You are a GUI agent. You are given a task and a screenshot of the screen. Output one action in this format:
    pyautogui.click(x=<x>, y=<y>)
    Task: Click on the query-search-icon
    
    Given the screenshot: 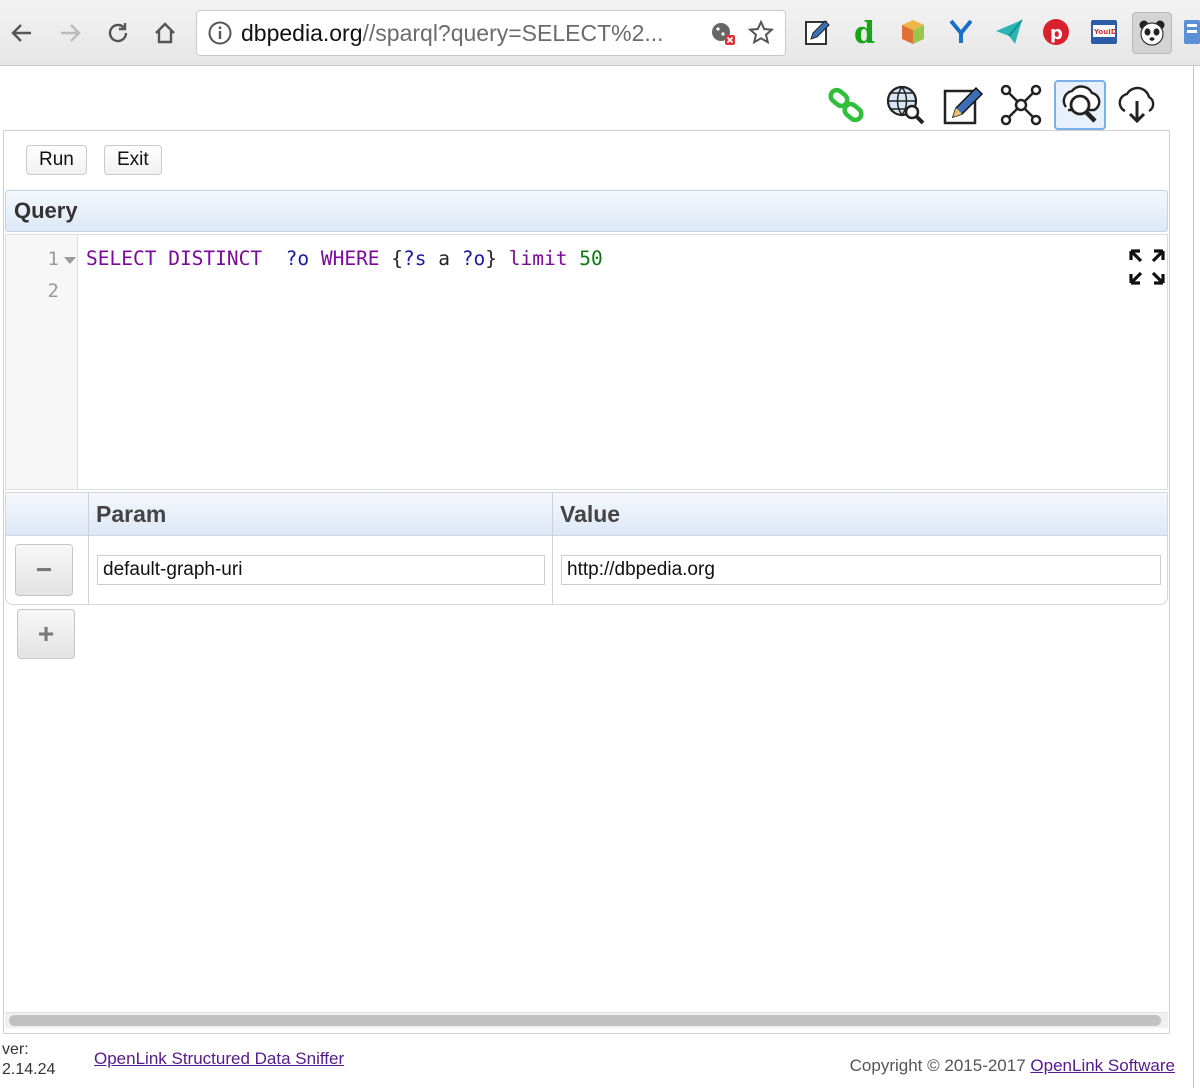 What is the action you would take?
    pyautogui.click(x=1080, y=105)
    